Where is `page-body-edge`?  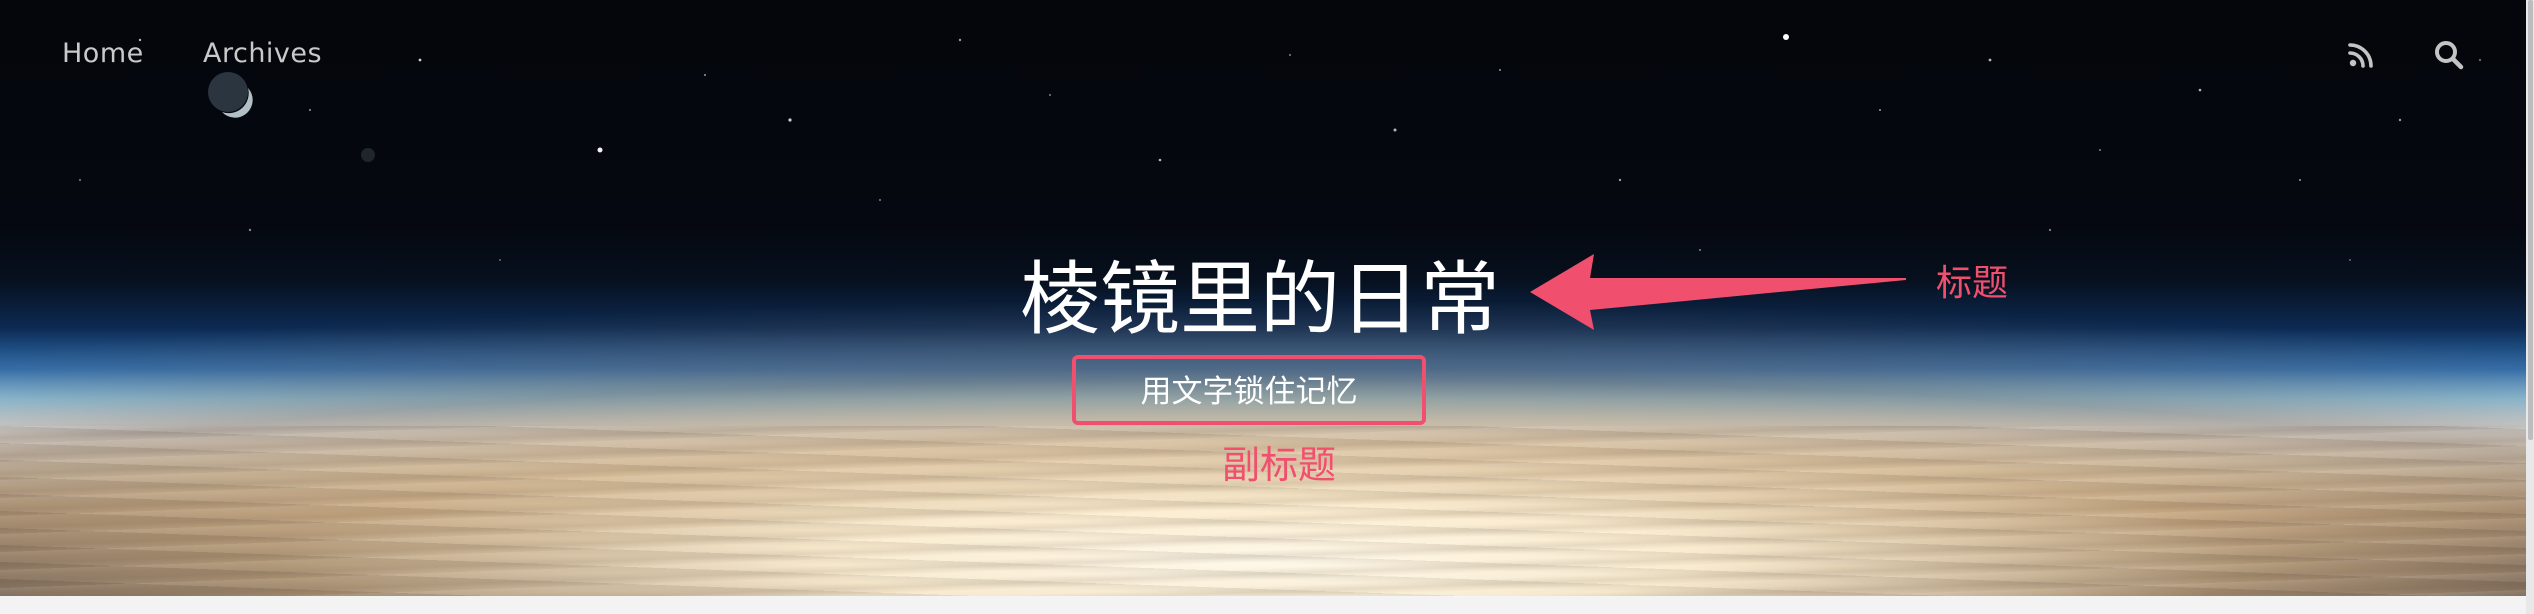 page-body-edge is located at coordinates (1263, 605).